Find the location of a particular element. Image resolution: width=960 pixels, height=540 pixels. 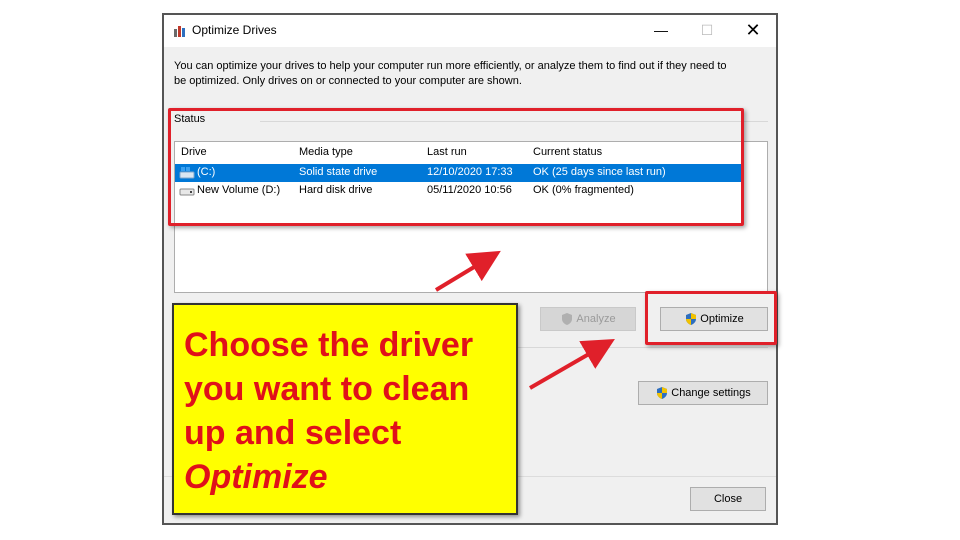

change-settings-button: Change settings is located at coordinates (703, 393).